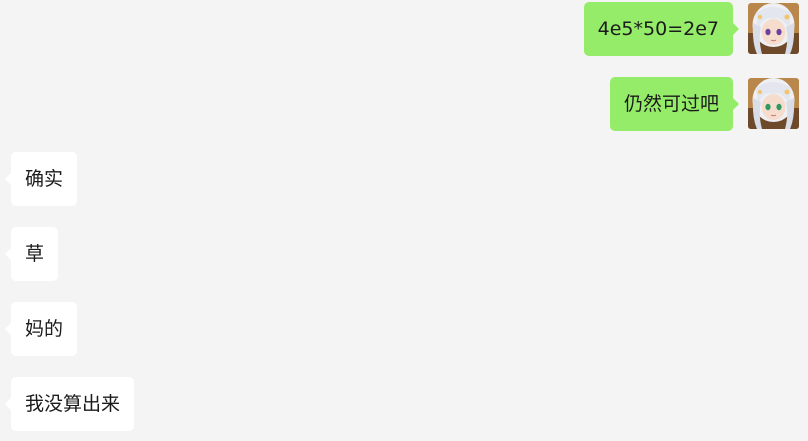 This screenshot has width=808, height=441. I want to click on message-bubble: 草, so click(31, 254).